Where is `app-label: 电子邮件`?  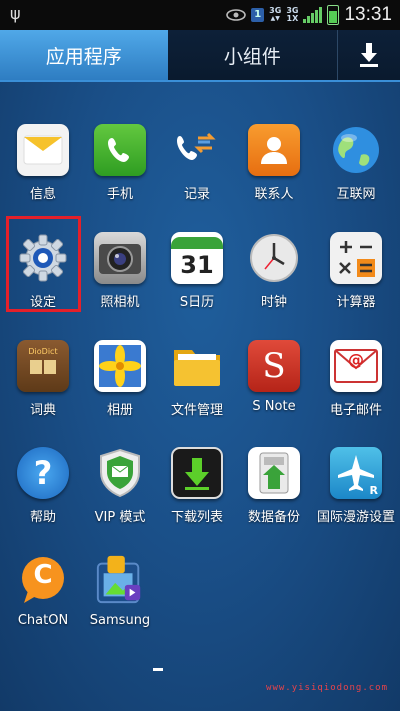 app-label: 电子邮件 is located at coordinates (355, 410).